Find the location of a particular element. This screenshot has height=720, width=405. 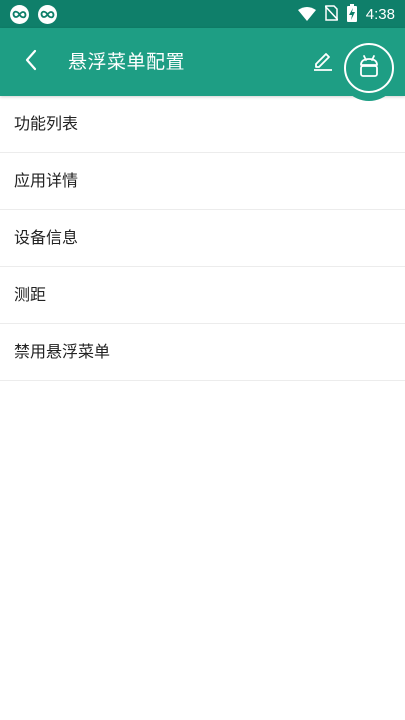

battery-charging-icon is located at coordinates (351, 15).